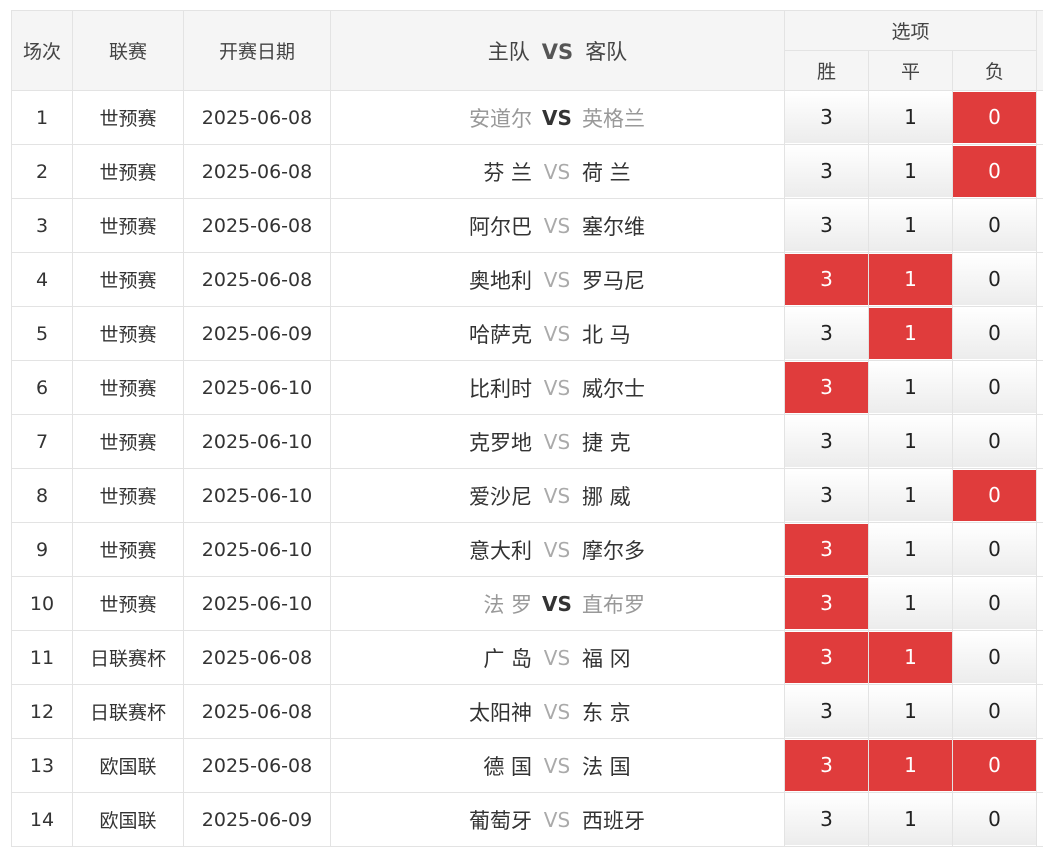 This screenshot has width=1043, height=865. What do you see at coordinates (507, 766) in the screenshot?
I see `home-team: 德 国` at bounding box center [507, 766].